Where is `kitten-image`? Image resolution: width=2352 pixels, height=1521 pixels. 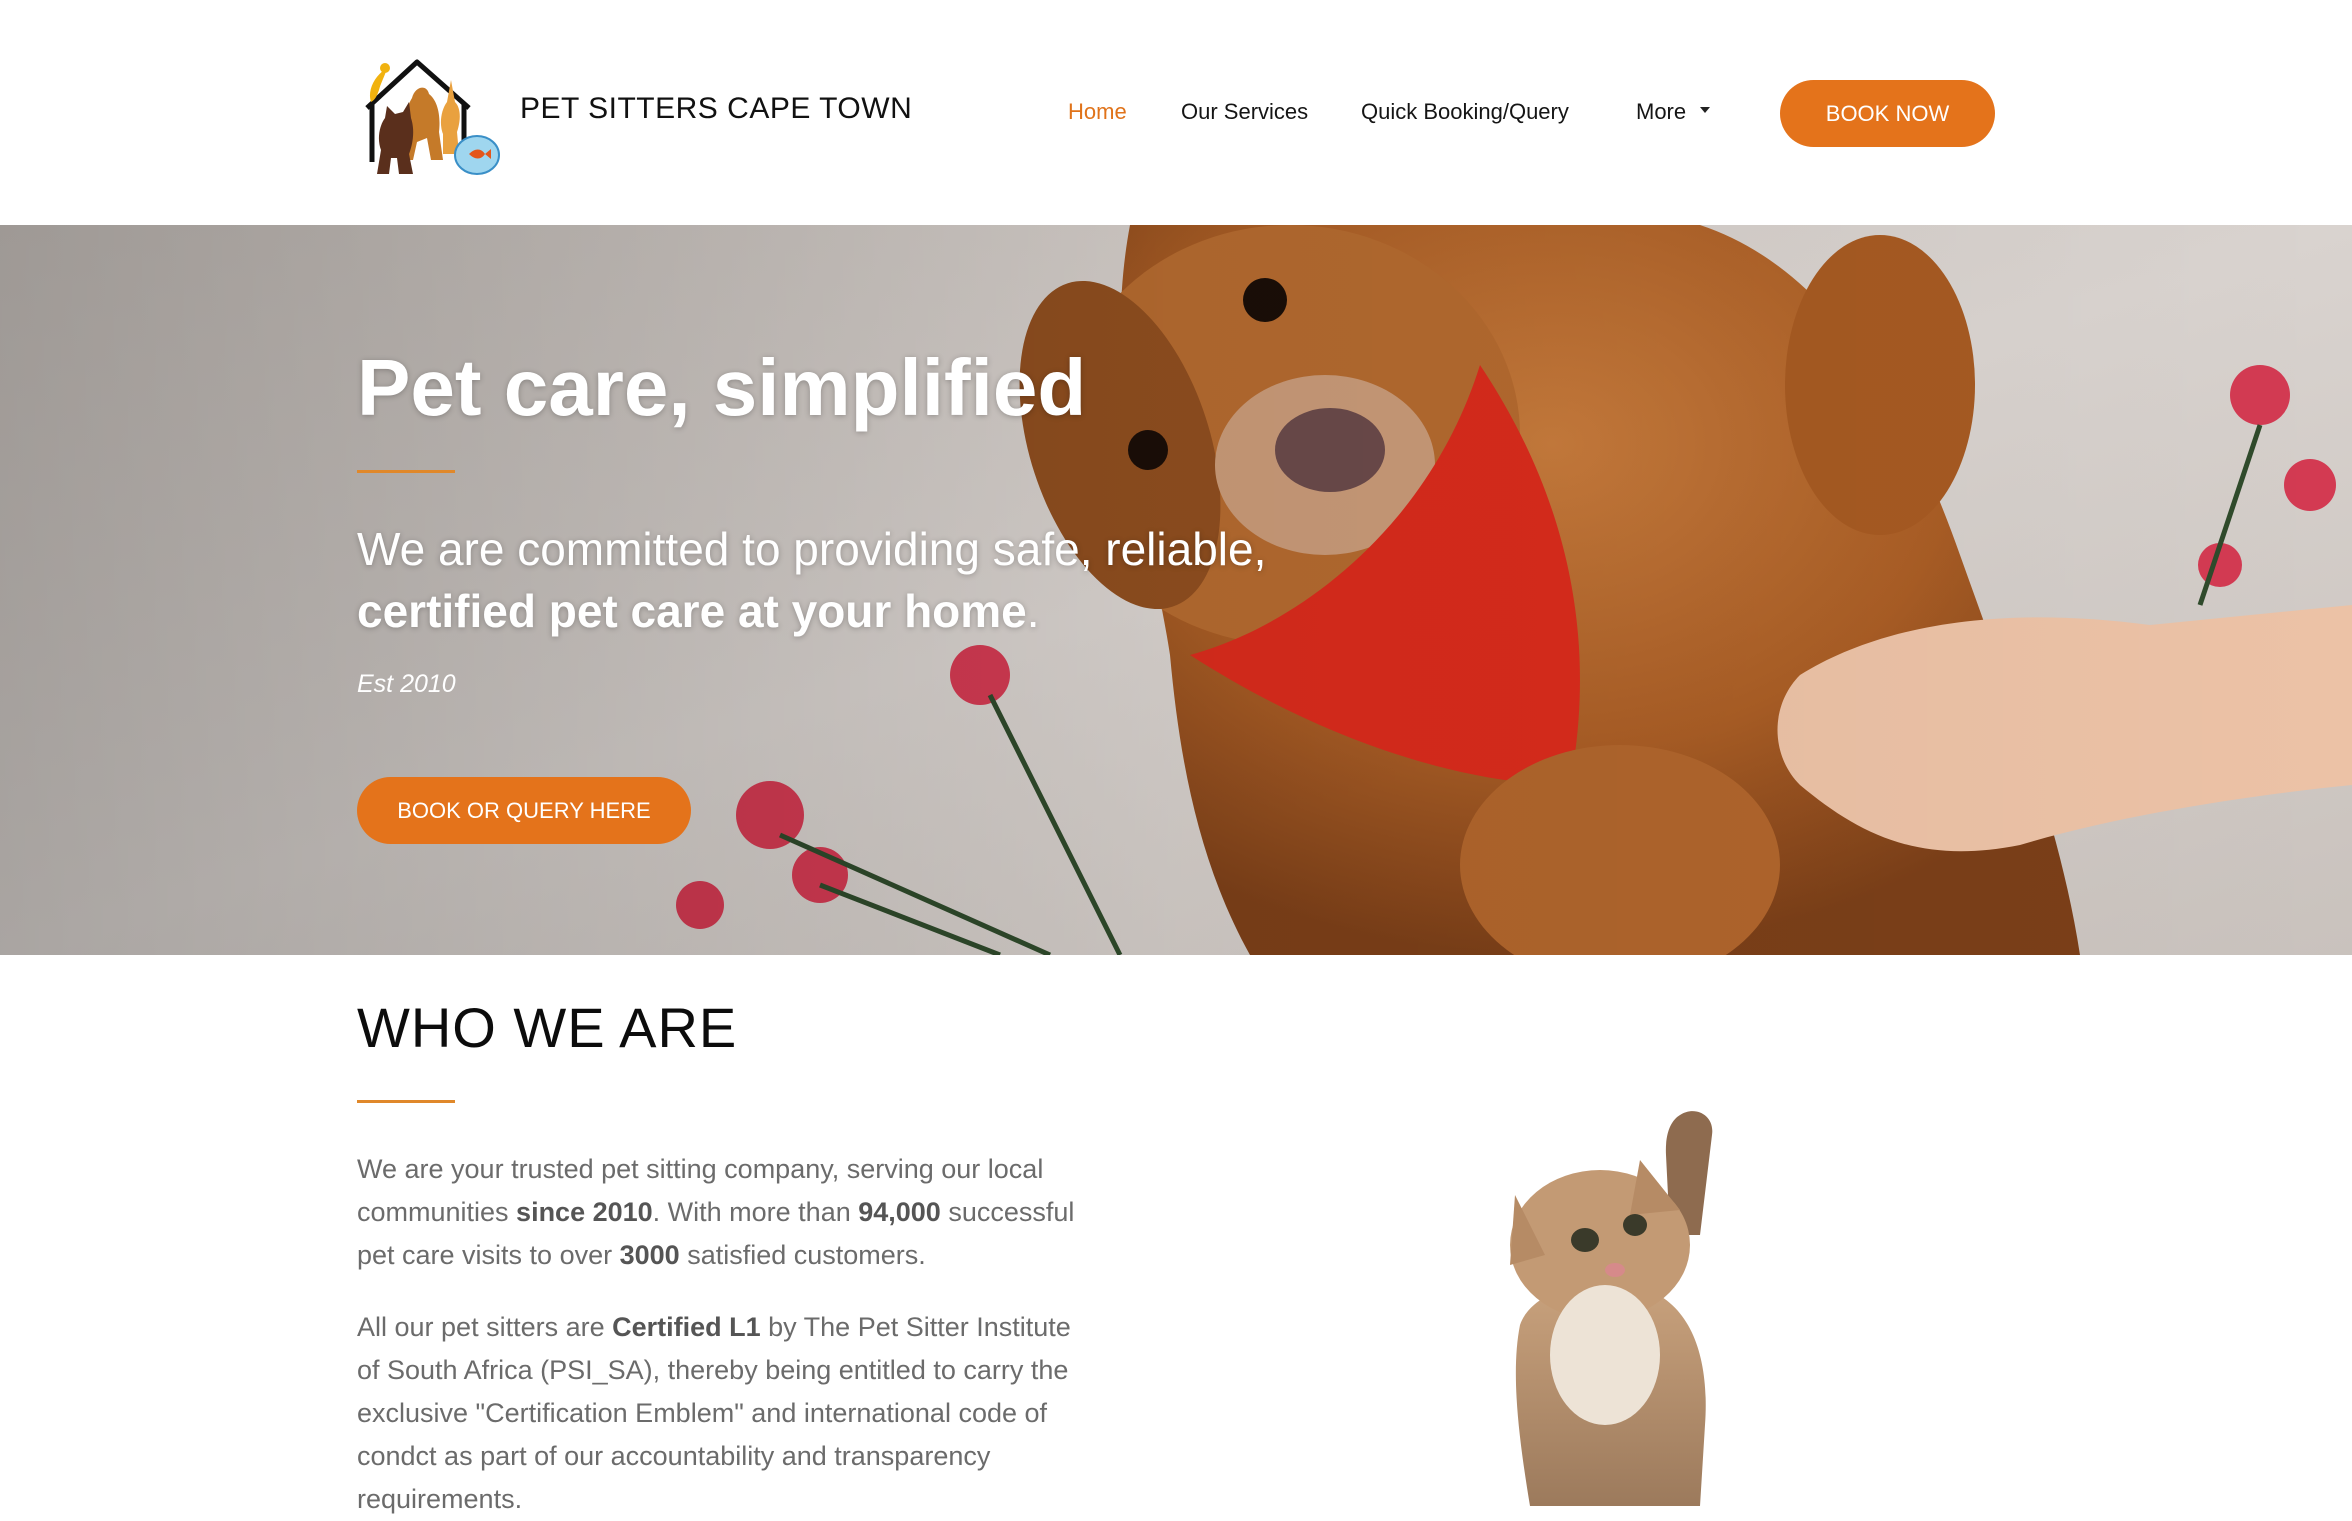 kitten-image is located at coordinates (1611, 1308).